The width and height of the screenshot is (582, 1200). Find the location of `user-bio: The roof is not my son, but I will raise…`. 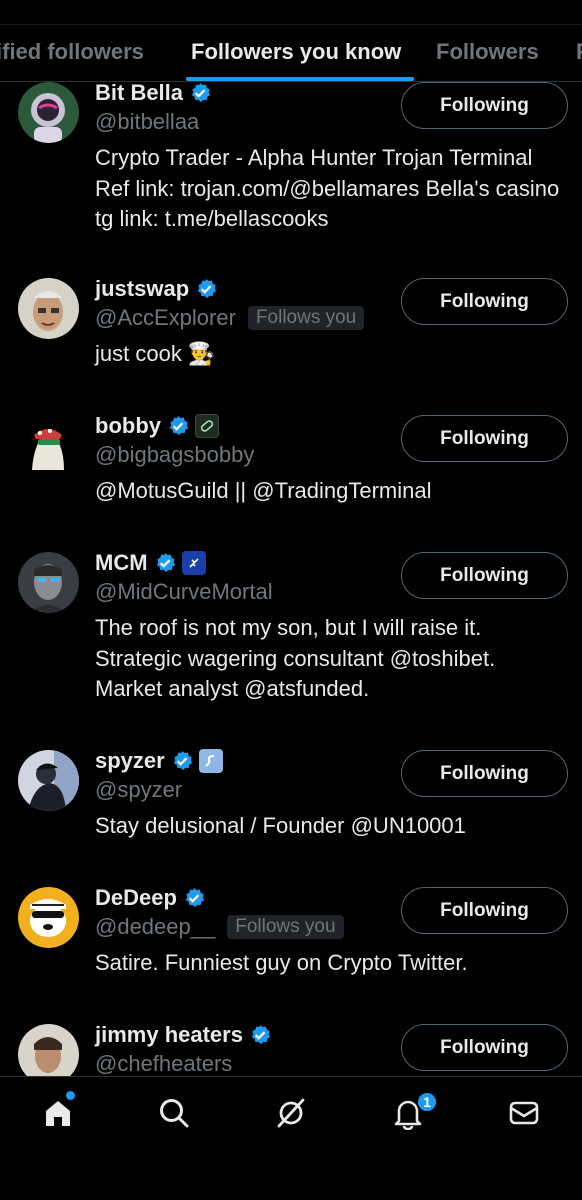

user-bio: The roof is not my son, but I will raise… is located at coordinates (295, 658).